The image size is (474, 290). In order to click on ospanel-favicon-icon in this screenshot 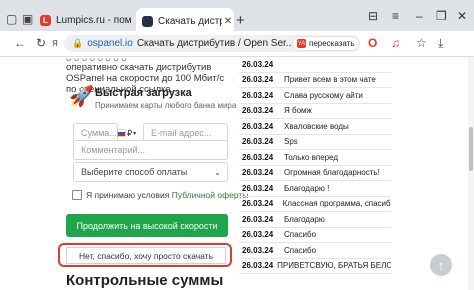, I will do `click(147, 21)`.